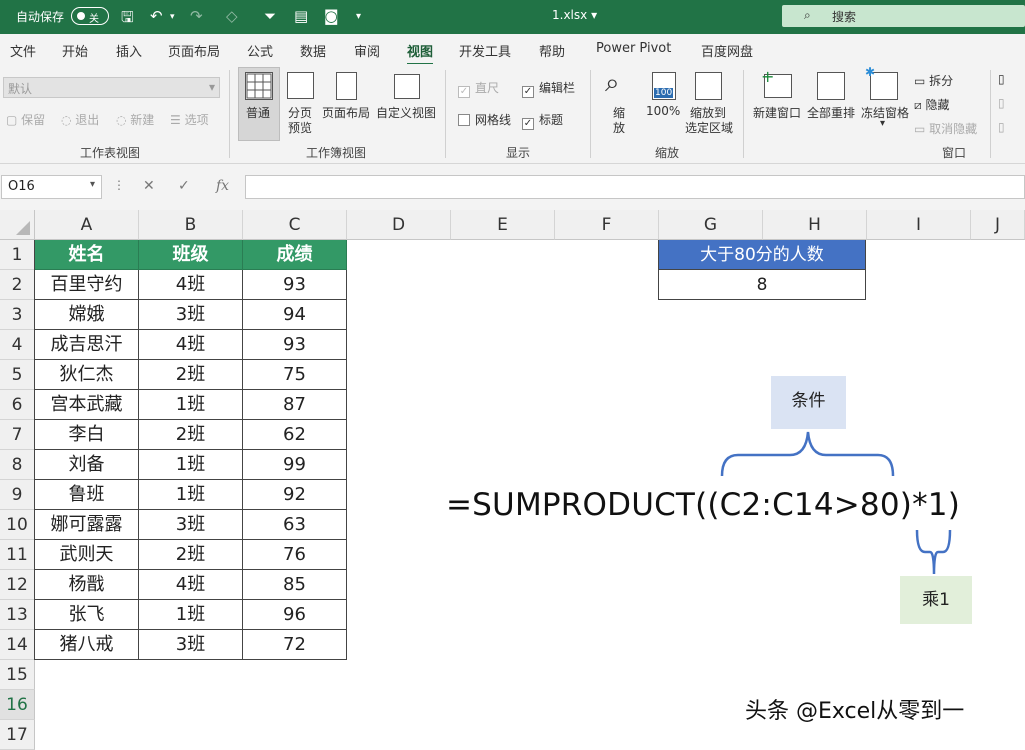 The image size is (1025, 750). What do you see at coordinates (703, 505) in the screenshot?
I see `formula-annotation: =SUMPRODUCT((C2:C14>80)*1)` at bounding box center [703, 505].